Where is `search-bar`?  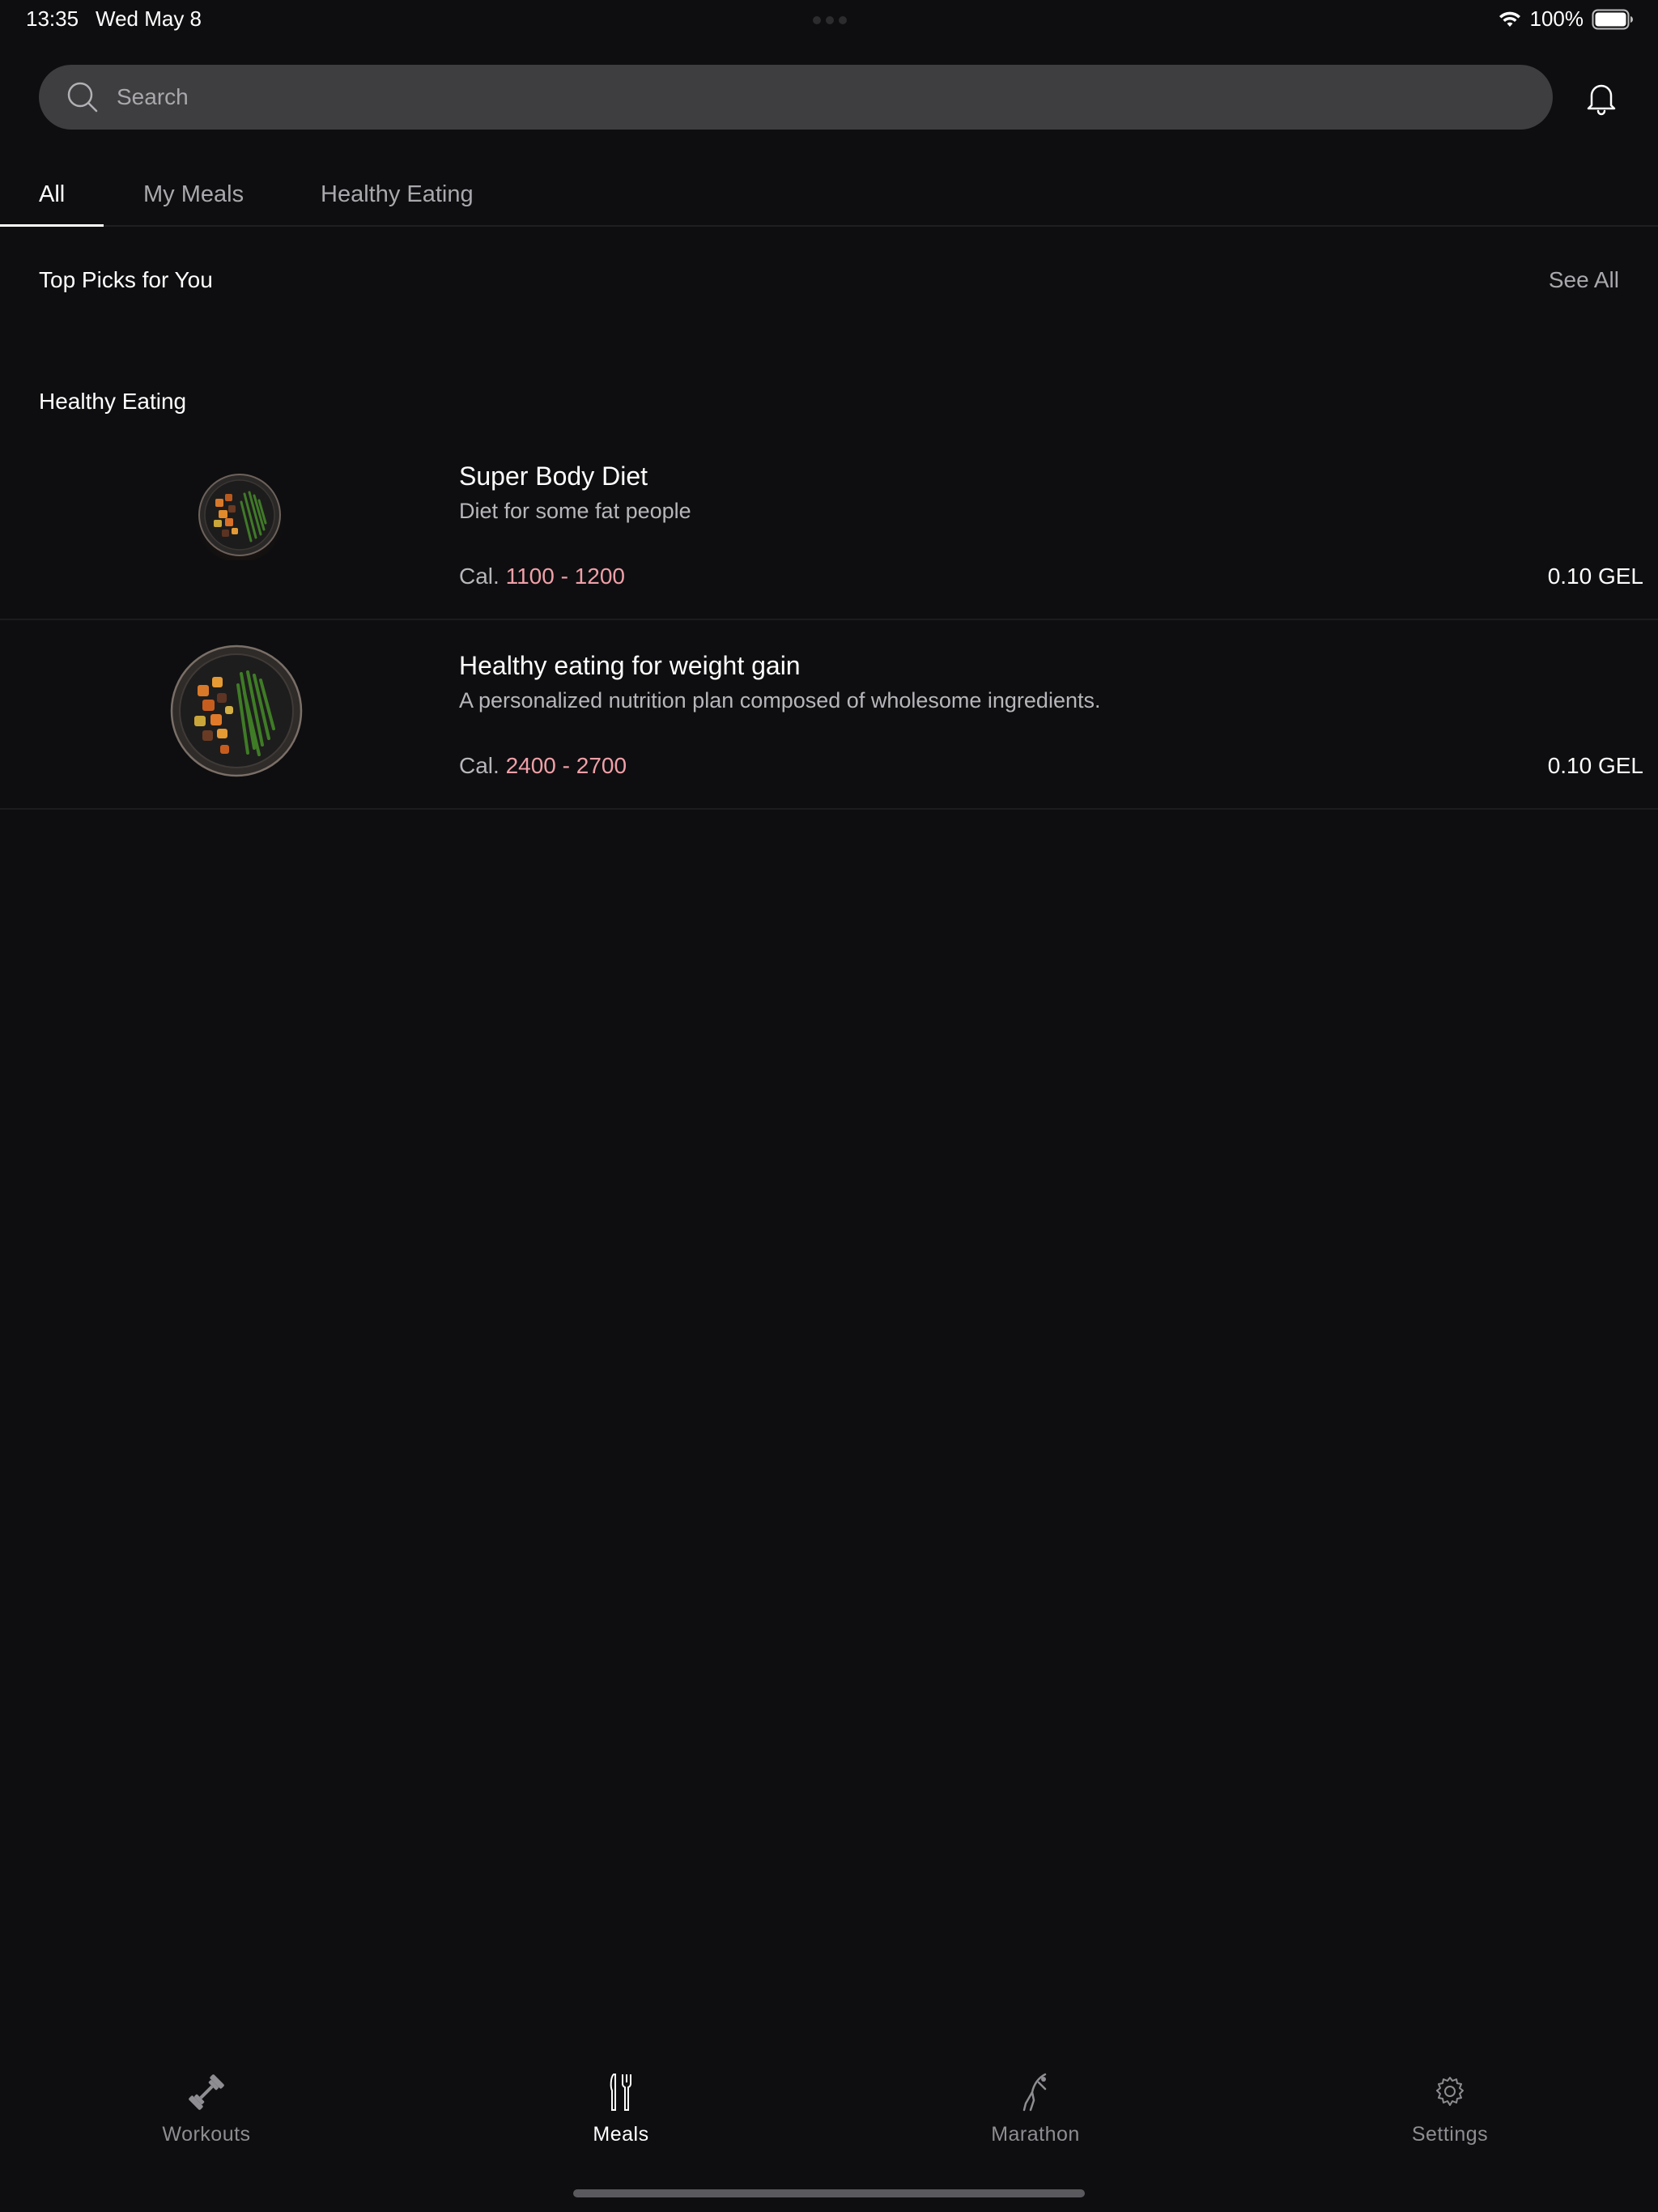 search-bar is located at coordinates (796, 98).